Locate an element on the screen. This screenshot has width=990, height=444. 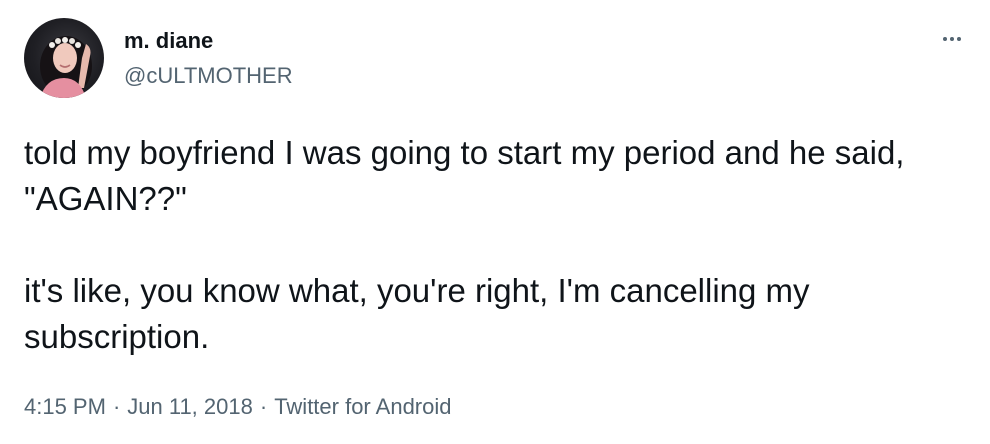
more-options-button is located at coordinates (952, 39).